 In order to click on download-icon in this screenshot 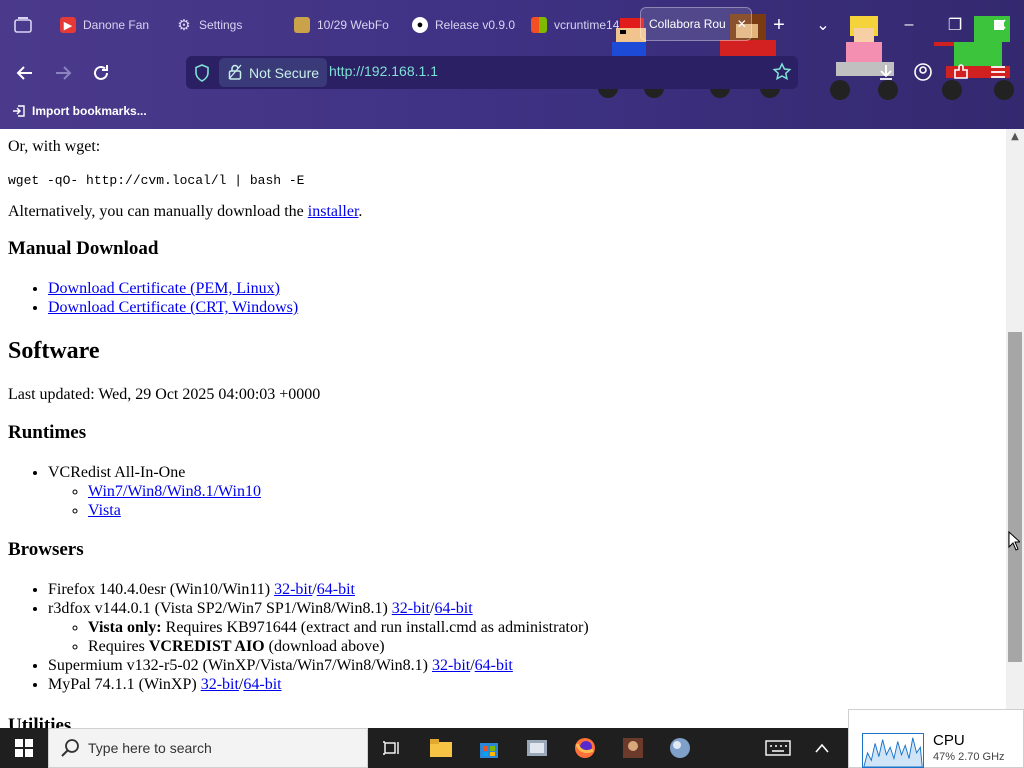, I will do `click(886, 72)`.